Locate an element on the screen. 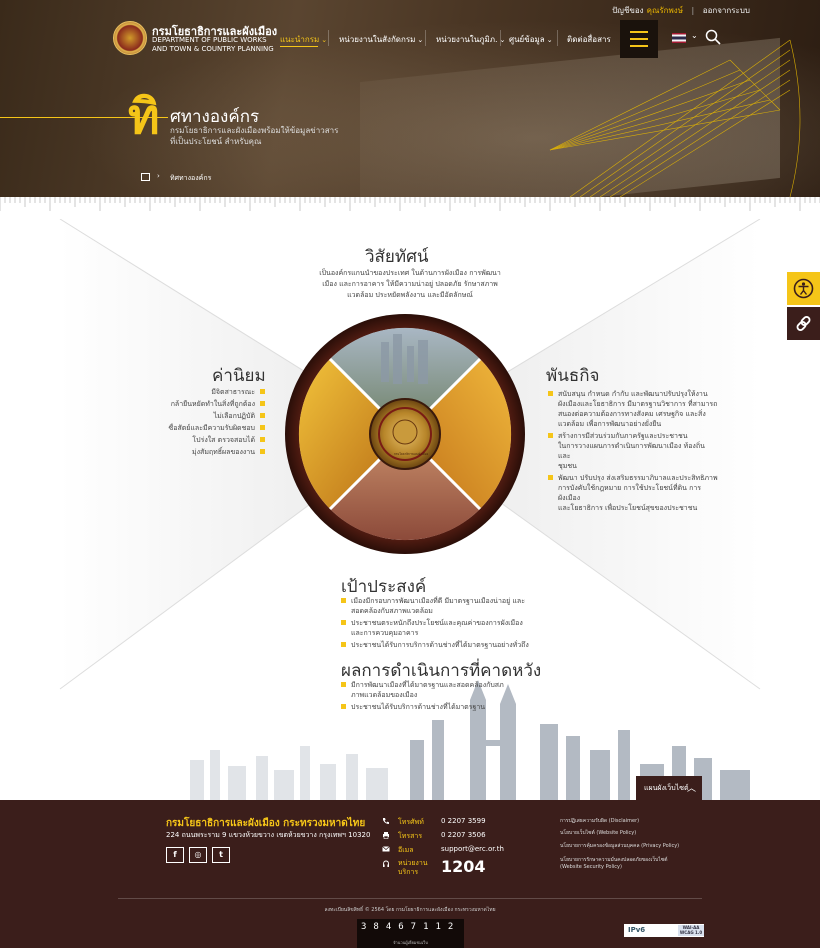 This screenshot has height=948, width=820. nav-contact-label: ติดต่อสื่อสาร is located at coordinates (589, 39).